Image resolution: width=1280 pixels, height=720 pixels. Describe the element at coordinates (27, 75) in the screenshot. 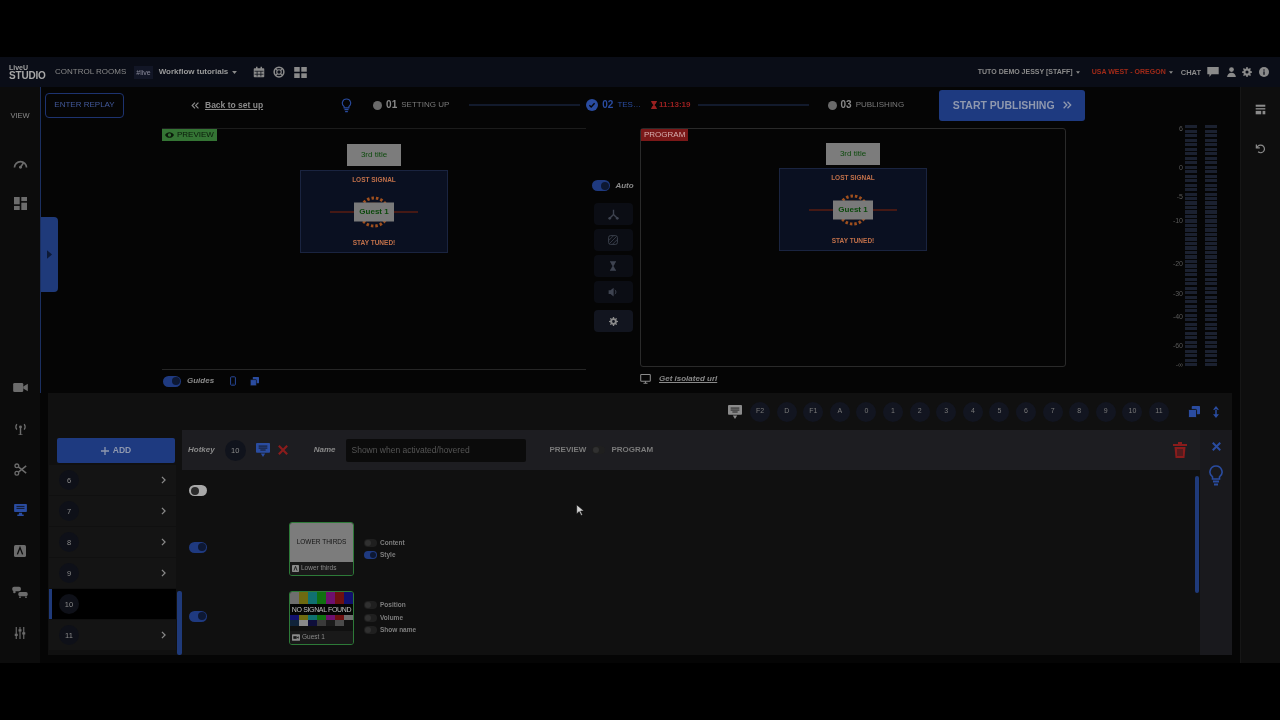

I see `logo-text: STUDIO` at that location.